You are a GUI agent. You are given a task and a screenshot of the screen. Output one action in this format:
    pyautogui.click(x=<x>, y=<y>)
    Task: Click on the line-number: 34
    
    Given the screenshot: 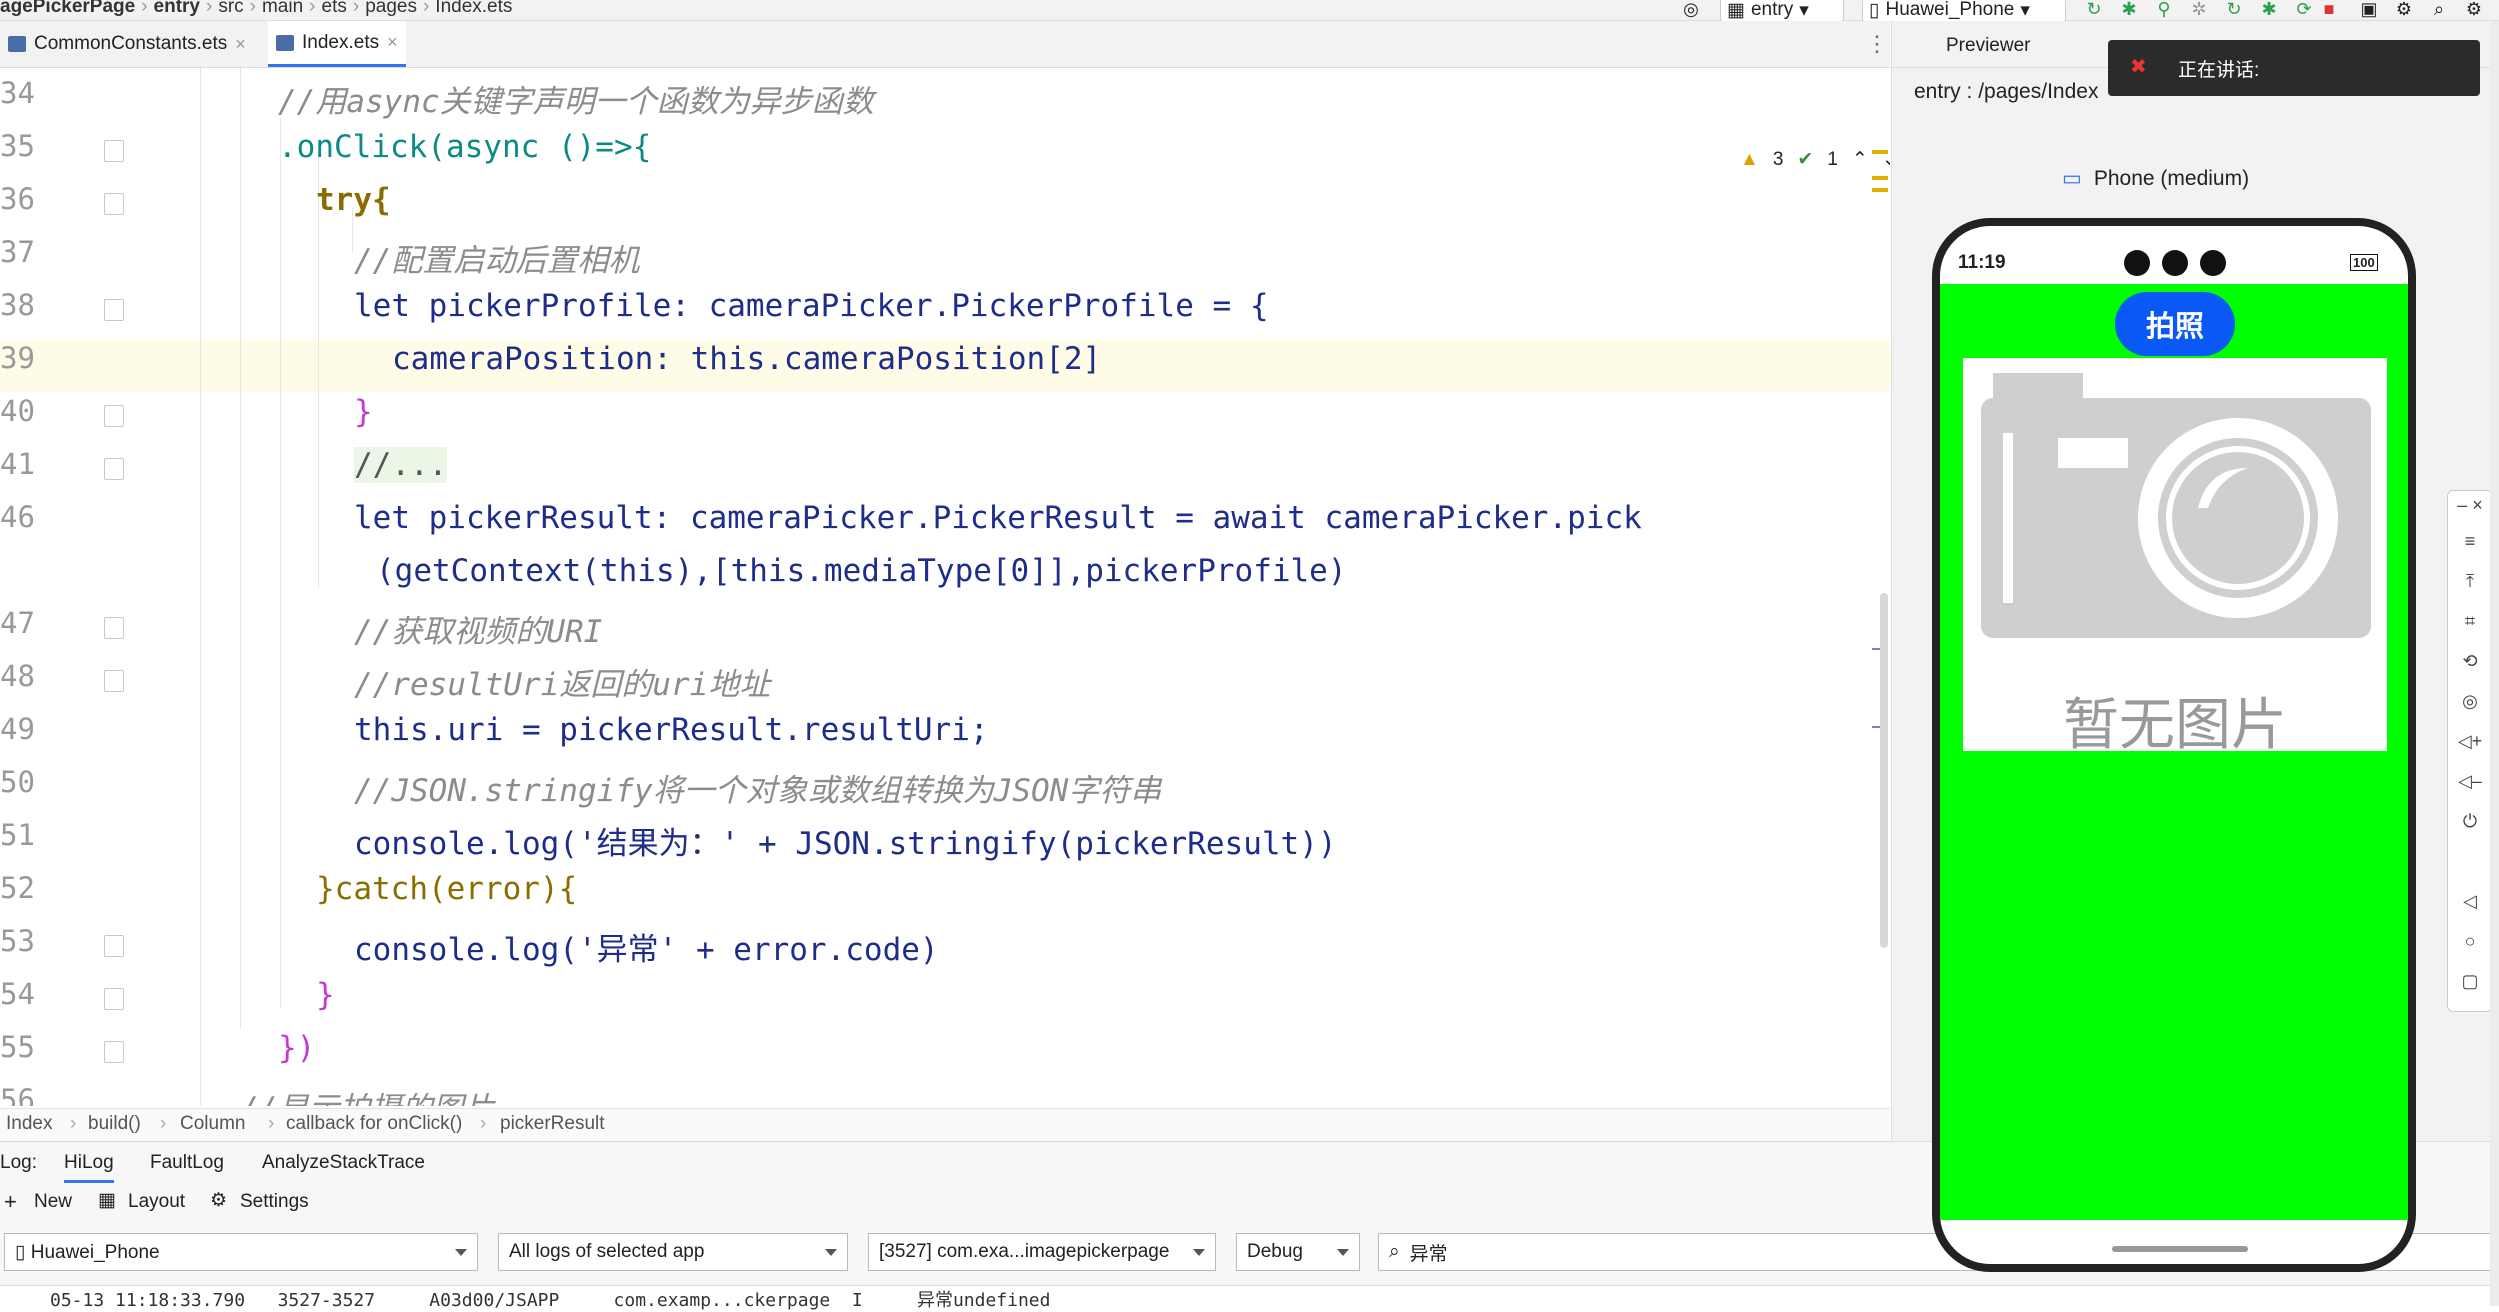 What is the action you would take?
    pyautogui.click(x=17, y=93)
    